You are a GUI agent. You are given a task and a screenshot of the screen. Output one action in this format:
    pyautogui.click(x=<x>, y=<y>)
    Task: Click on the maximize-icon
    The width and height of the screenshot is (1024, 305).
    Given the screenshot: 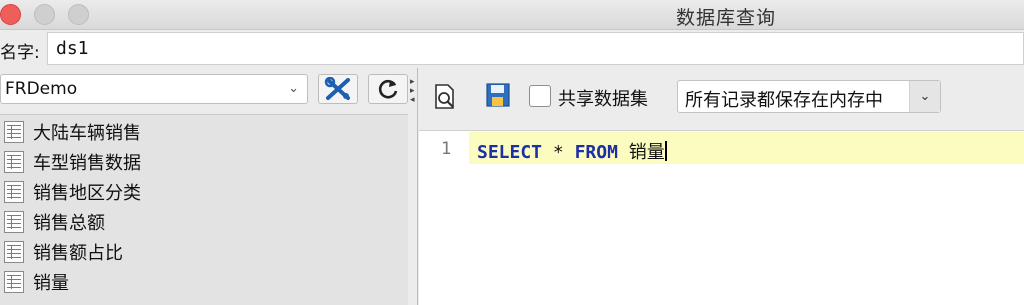 What is the action you would take?
    pyautogui.click(x=78, y=14)
    